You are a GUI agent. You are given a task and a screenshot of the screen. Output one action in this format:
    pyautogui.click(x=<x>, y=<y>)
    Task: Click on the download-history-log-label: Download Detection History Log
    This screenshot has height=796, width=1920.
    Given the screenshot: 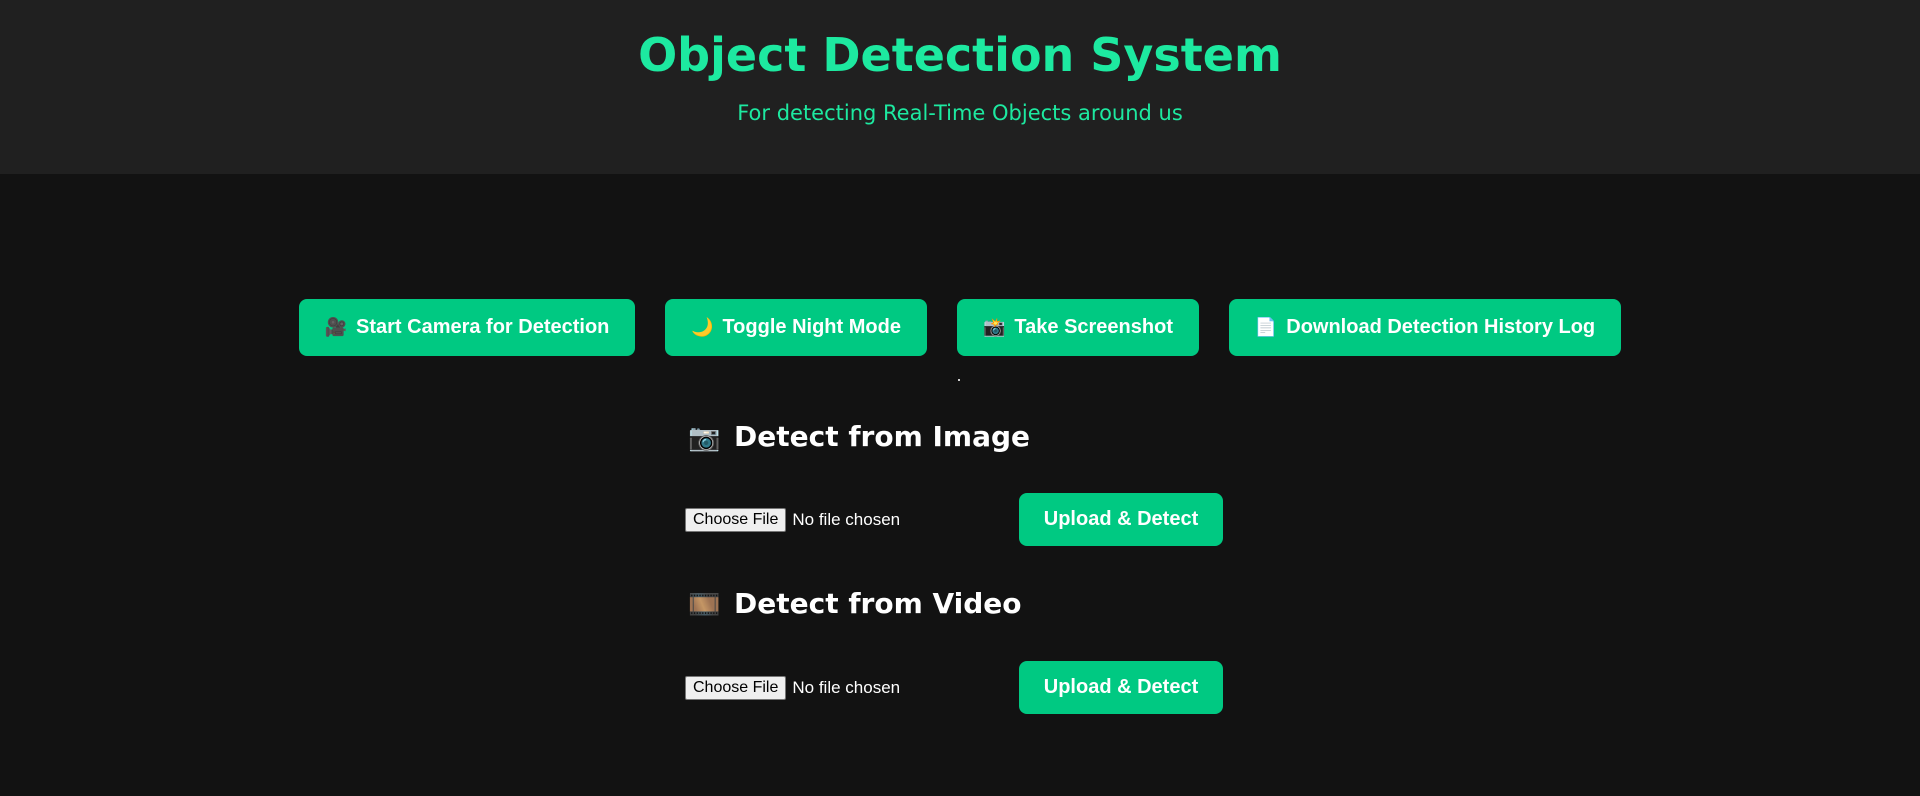 What is the action you would take?
    pyautogui.click(x=1441, y=327)
    